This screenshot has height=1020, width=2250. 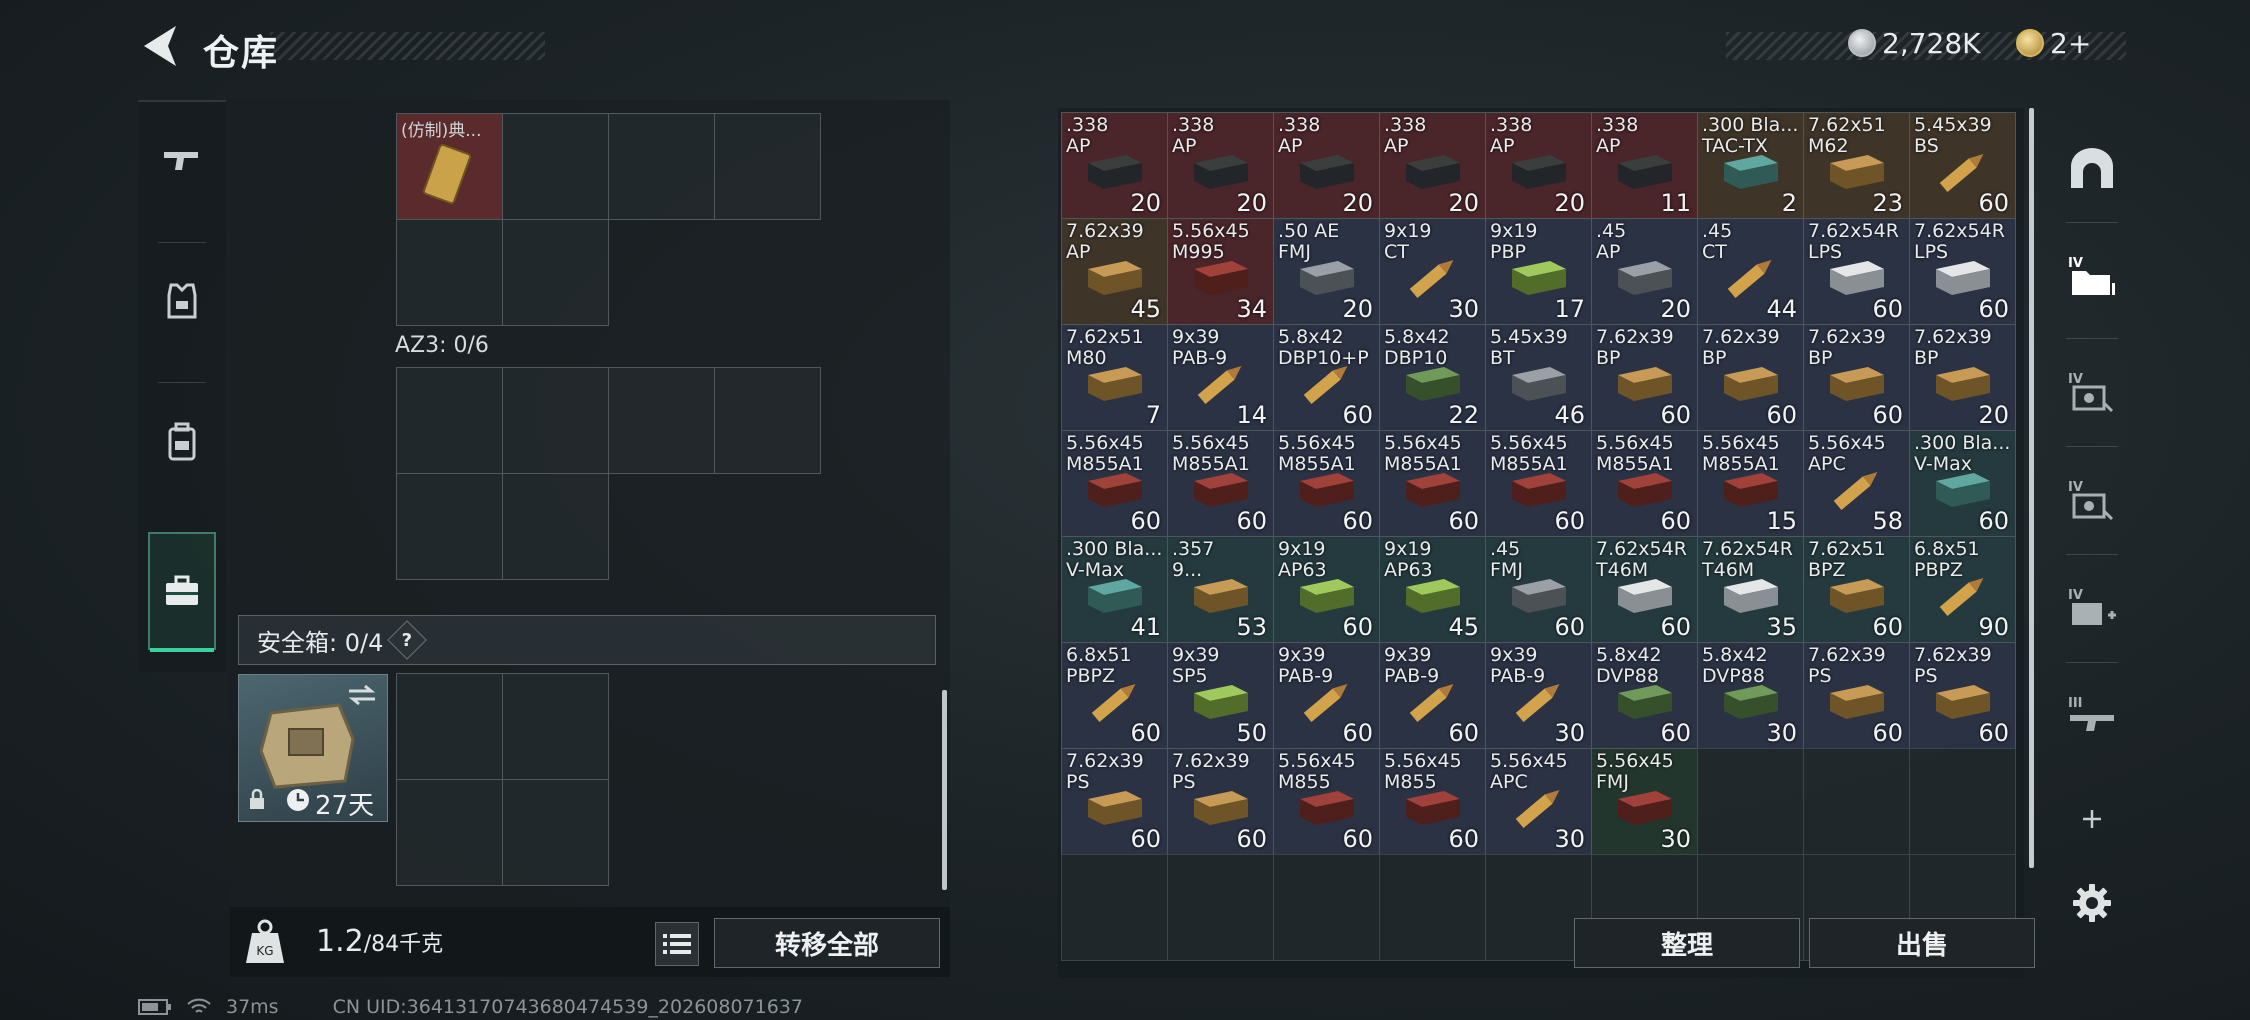 What do you see at coordinates (1432, 377) in the screenshot?
I see `stash-item: 5.8x42 DBP10 22` at bounding box center [1432, 377].